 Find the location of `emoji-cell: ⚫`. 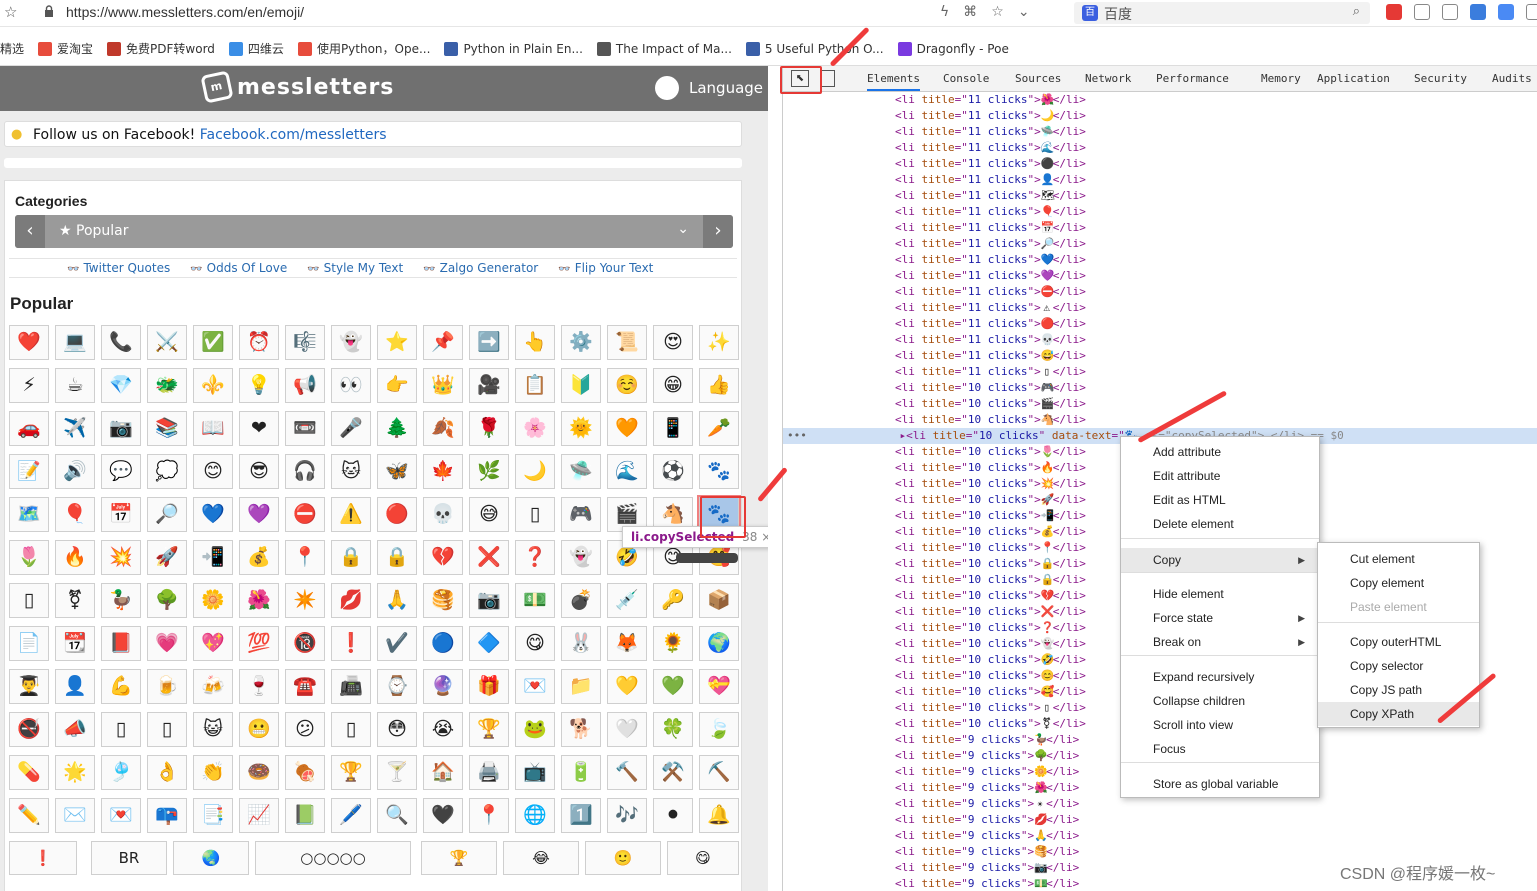

emoji-cell: ⚫ is located at coordinates (673, 815).